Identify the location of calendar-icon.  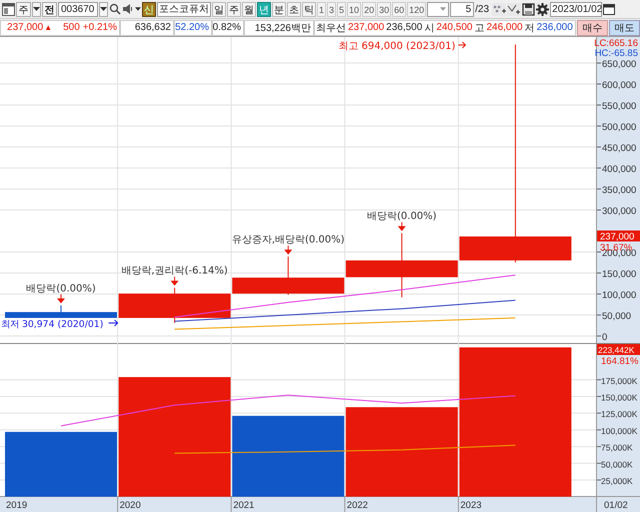
(609, 9).